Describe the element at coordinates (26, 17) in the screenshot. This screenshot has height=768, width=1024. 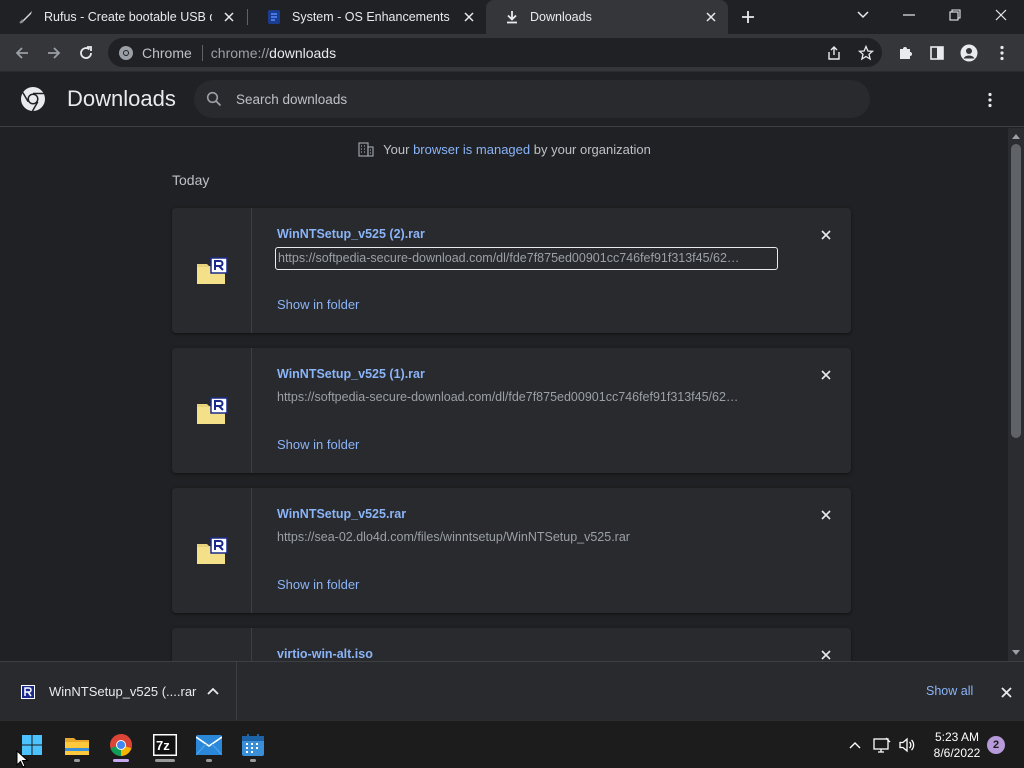
I see `rufus-icon` at that location.